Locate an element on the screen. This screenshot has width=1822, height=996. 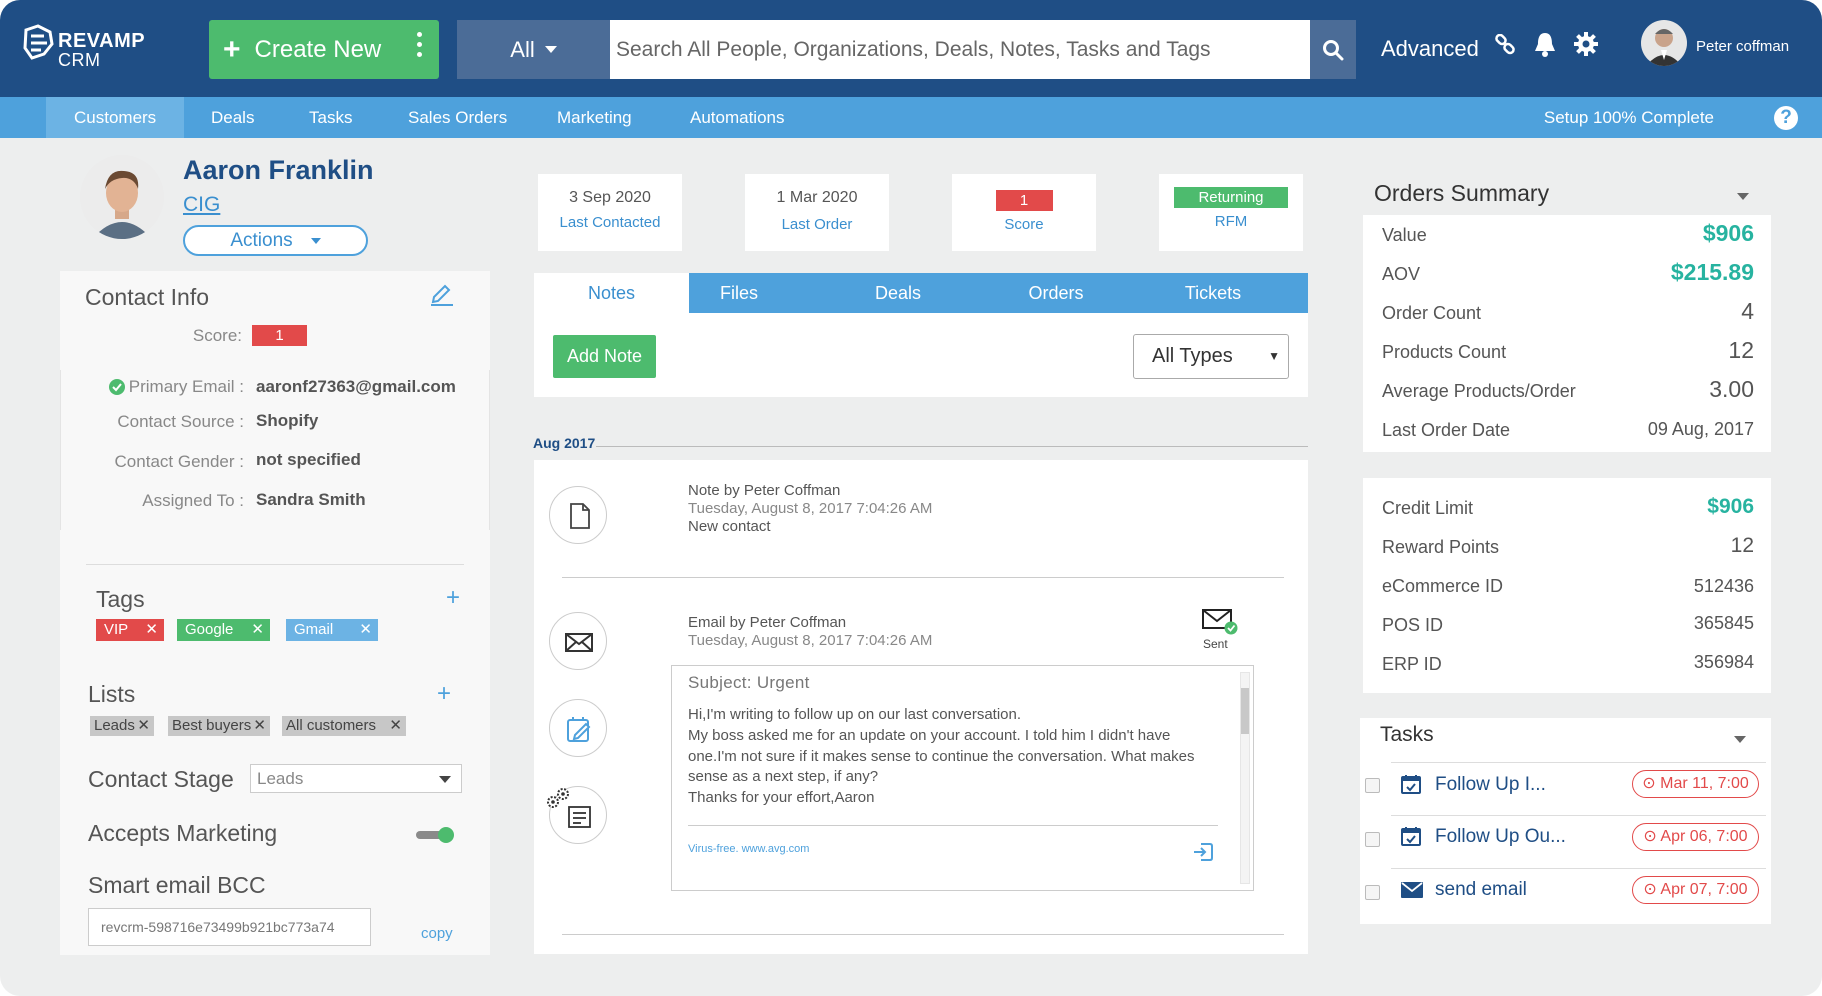
add-list-icon: + is located at coordinates (444, 694).